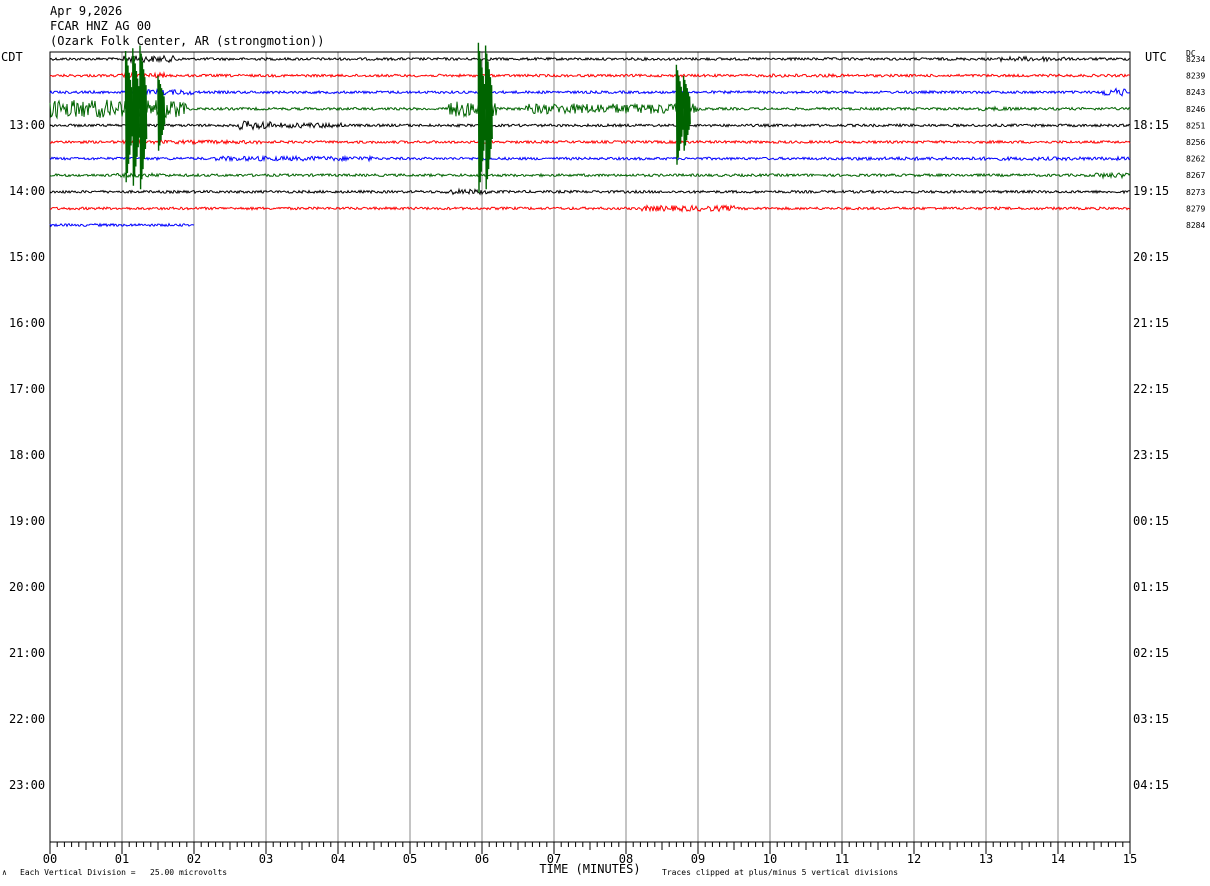 The image size is (1210, 886). I want to click on x-tick-label: 02, so click(194, 859).